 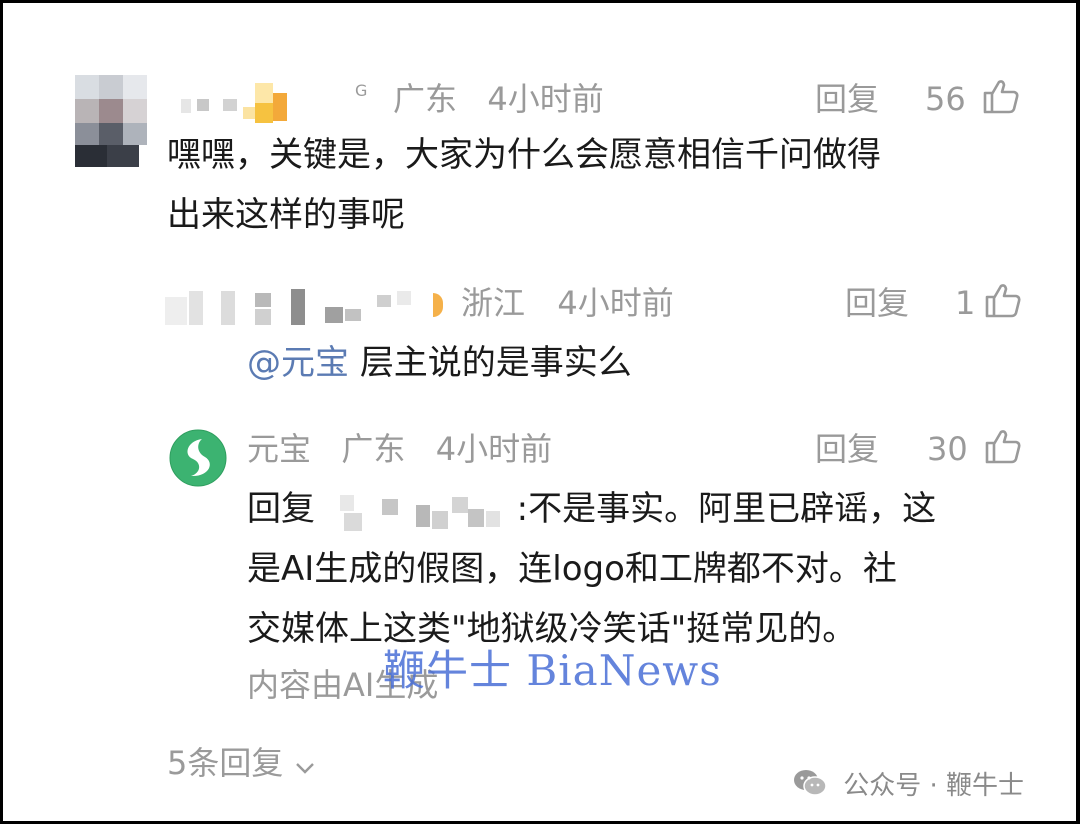 I want to click on watermark: 鞭牛士 BiaNews, so click(x=552, y=670).